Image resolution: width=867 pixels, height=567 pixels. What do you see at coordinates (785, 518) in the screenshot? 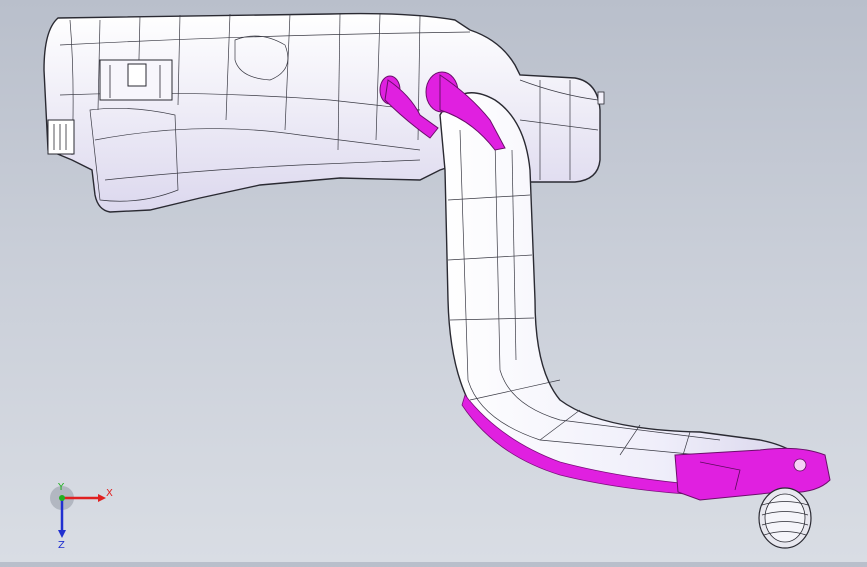
I see `filler-cap` at bounding box center [785, 518].